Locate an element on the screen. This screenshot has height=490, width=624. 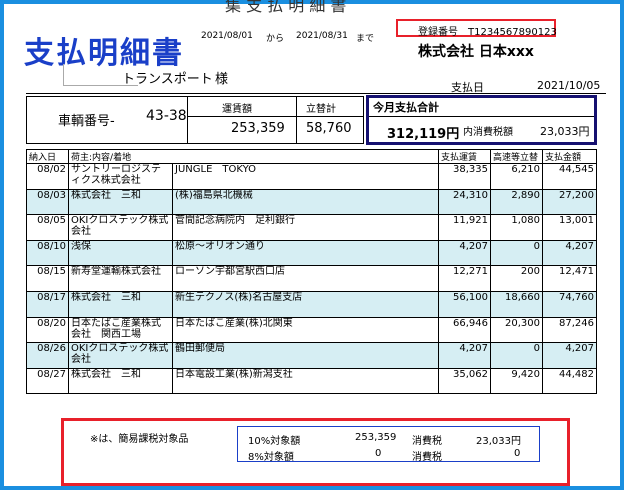
fare-total-value: 253,359 is located at coordinates (258, 128).